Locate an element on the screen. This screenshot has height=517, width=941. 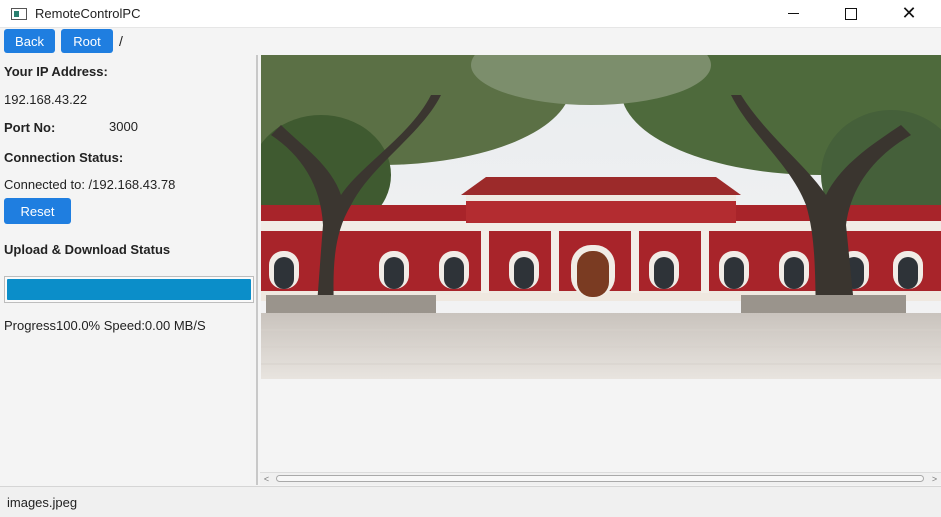
ip-label: Your IP Address: is located at coordinates (56, 71).